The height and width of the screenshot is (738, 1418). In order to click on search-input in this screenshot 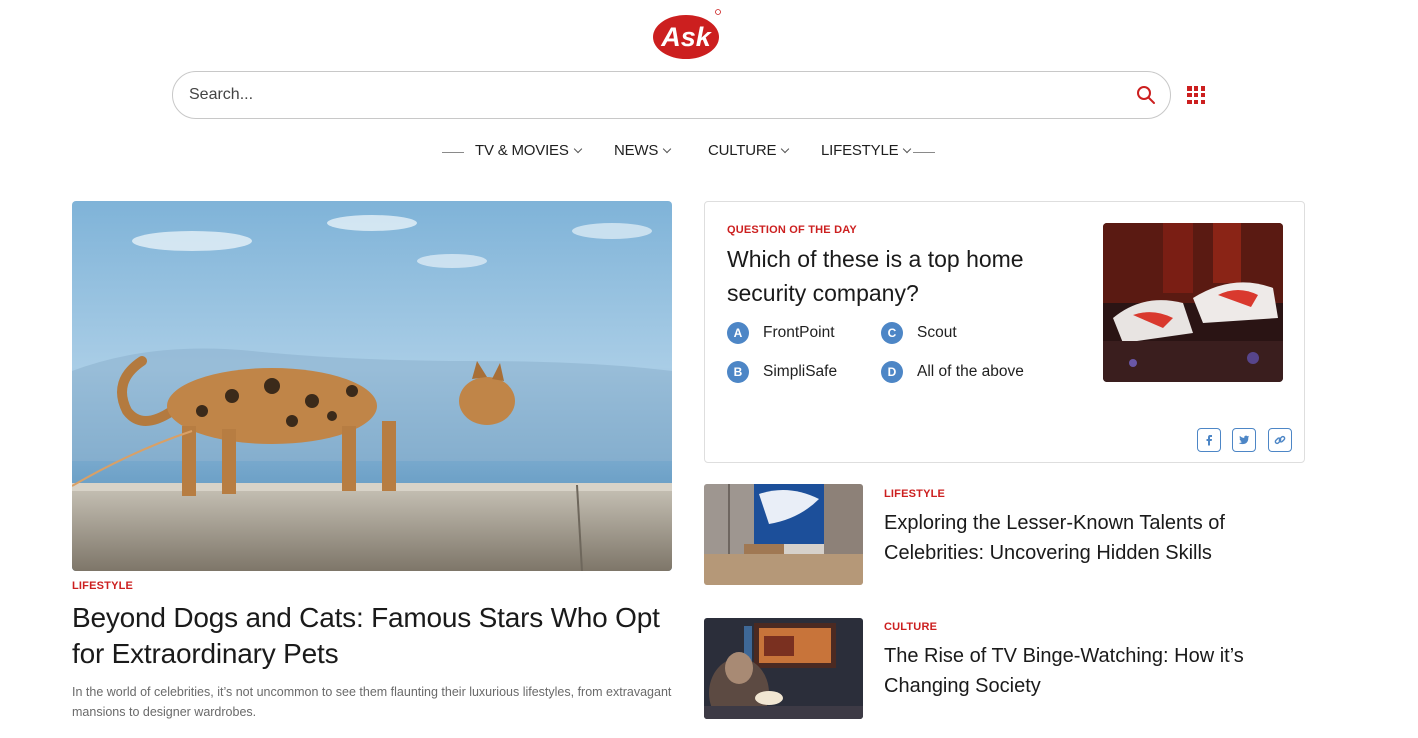, I will do `click(639, 95)`.